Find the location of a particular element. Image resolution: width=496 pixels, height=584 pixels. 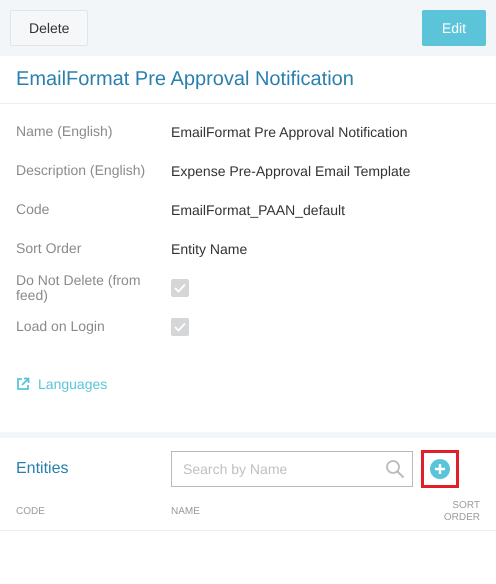

field-label: Sort Order is located at coordinates (49, 248).